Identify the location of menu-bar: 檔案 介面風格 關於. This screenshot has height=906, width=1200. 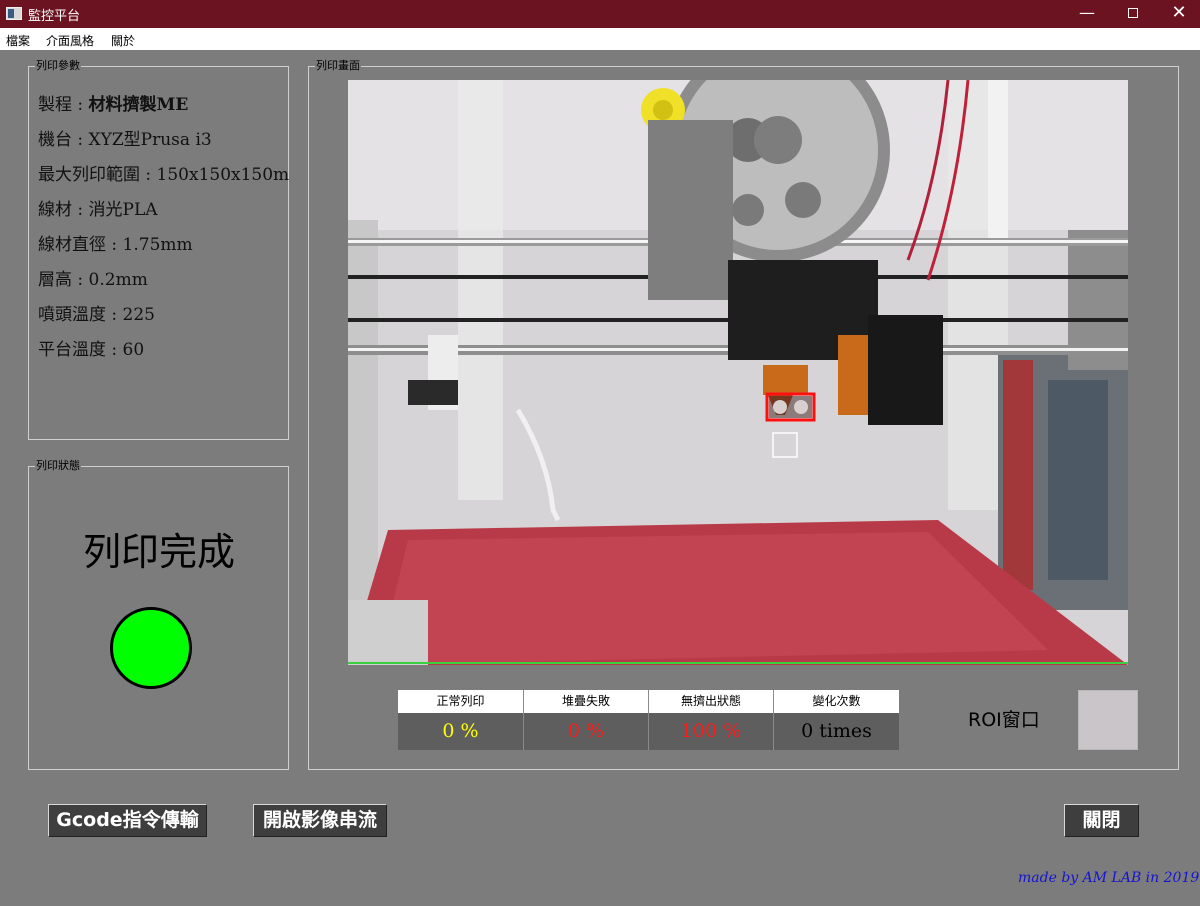
(600, 39).